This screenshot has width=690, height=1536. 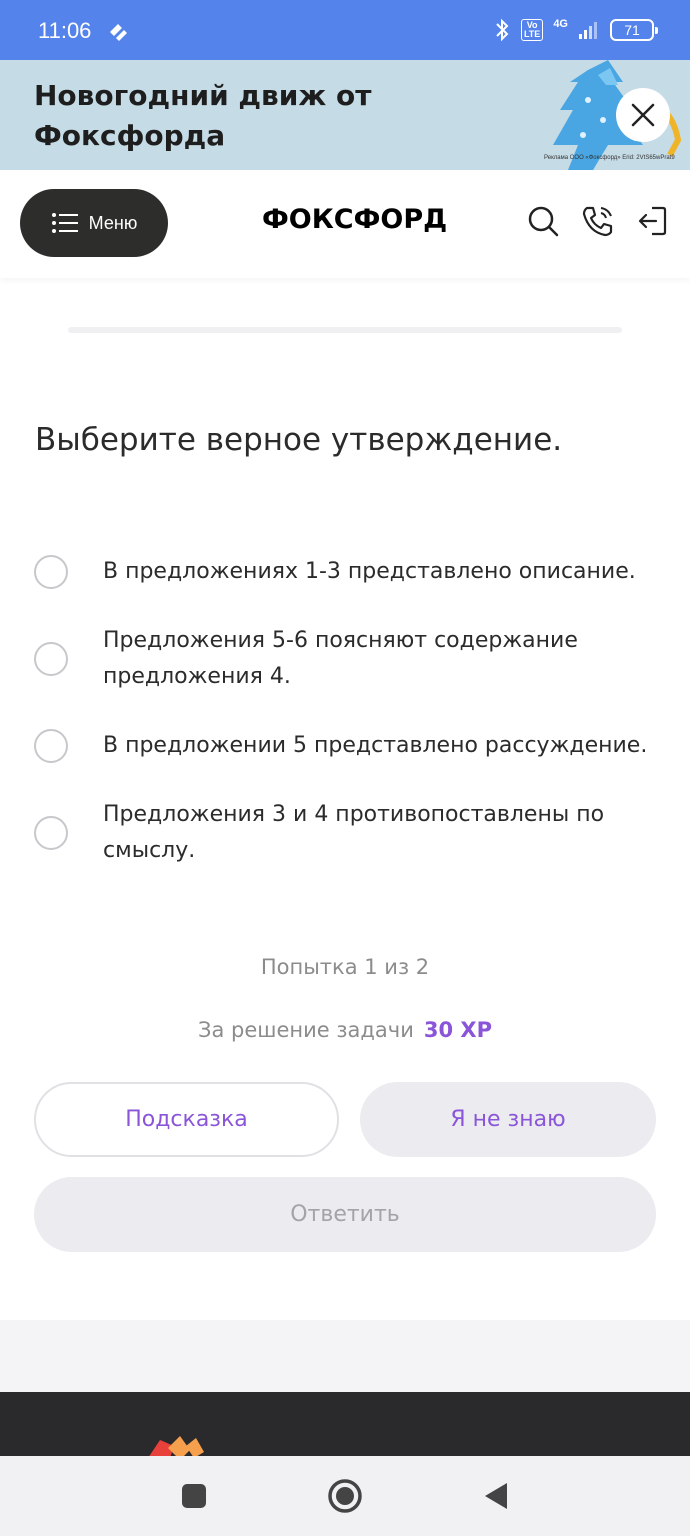 I want to click on menu-button: Меню, so click(x=94, y=223).